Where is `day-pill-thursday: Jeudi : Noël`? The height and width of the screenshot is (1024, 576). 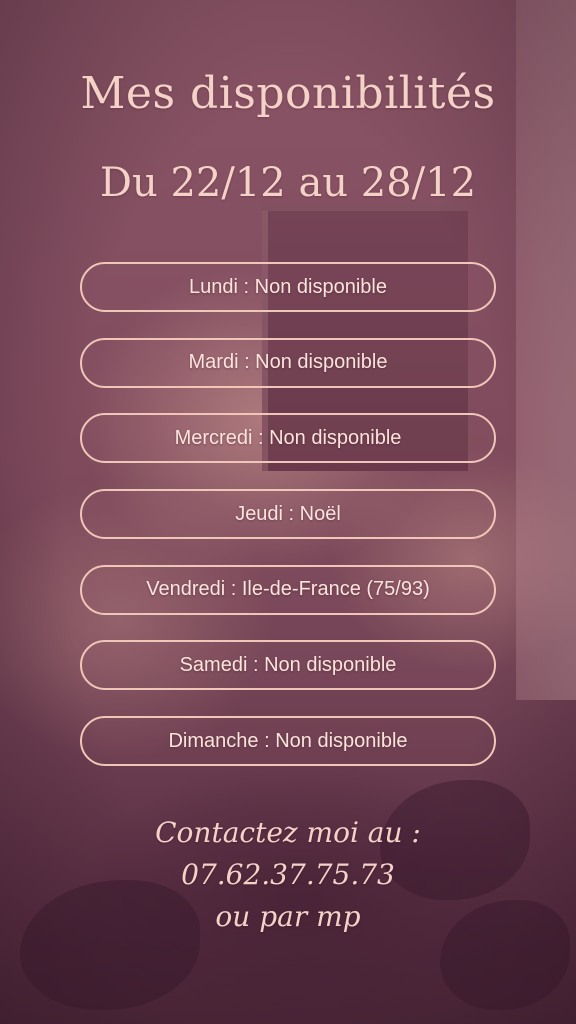 day-pill-thursday: Jeudi : Noël is located at coordinates (288, 514).